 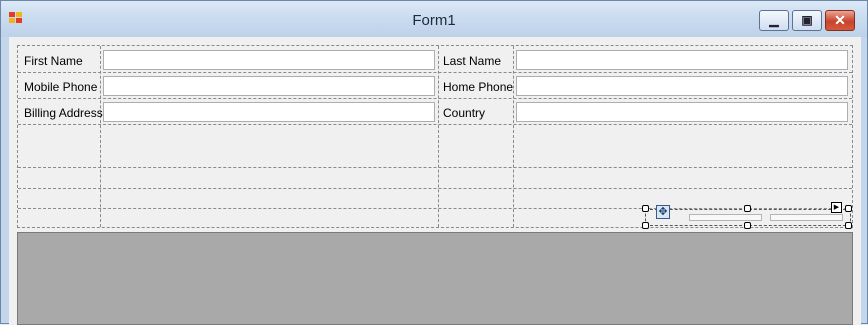 I want to click on first-name-field, so click(x=269, y=60).